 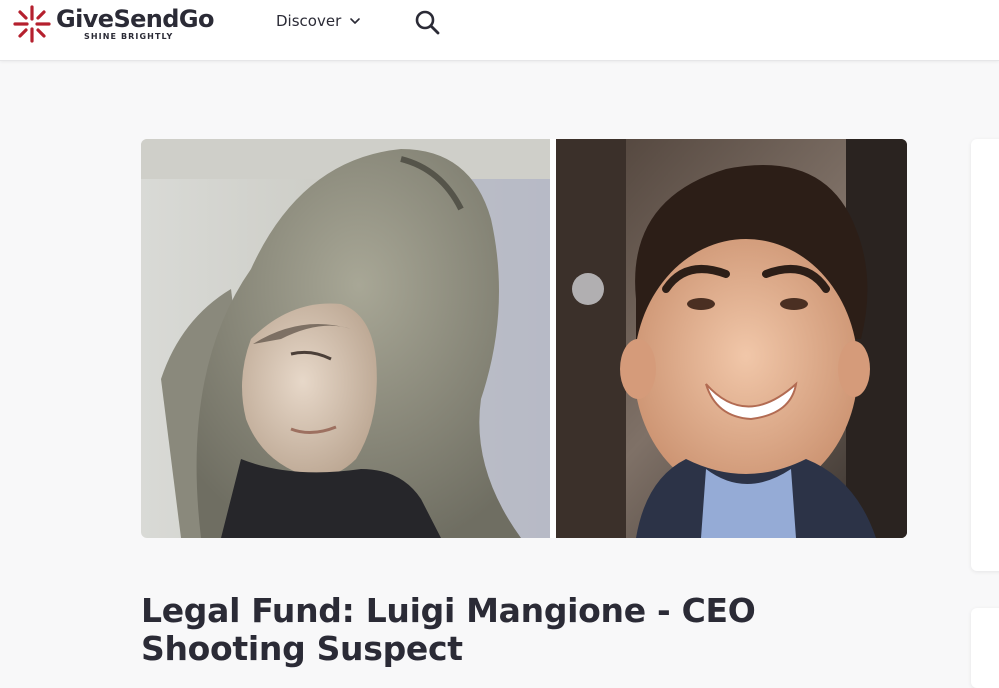 What do you see at coordinates (129, 36) in the screenshot?
I see `brand-tagline: SHINE BRIGHTLY` at bounding box center [129, 36].